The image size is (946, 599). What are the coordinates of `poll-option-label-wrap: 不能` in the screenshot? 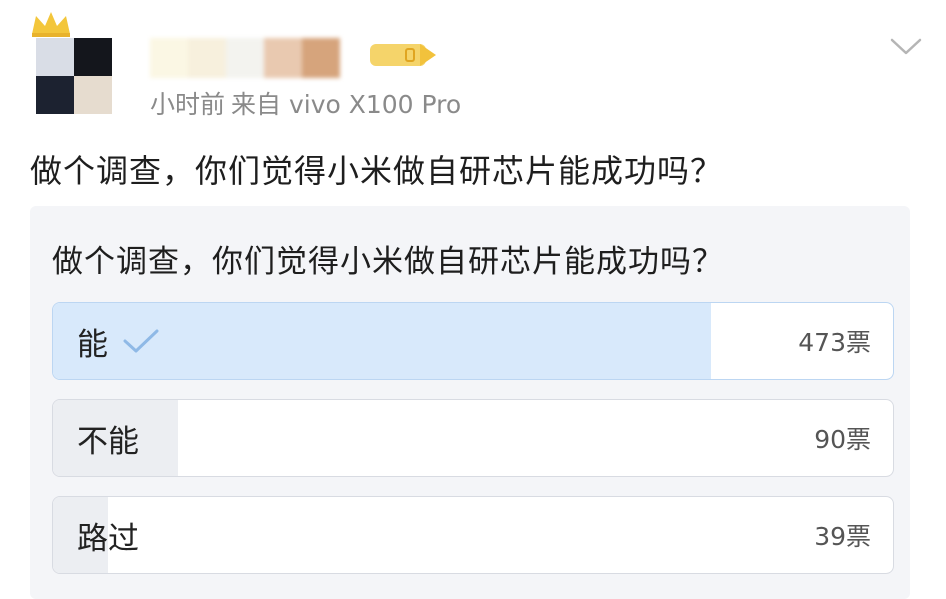 It's located at (108, 438).